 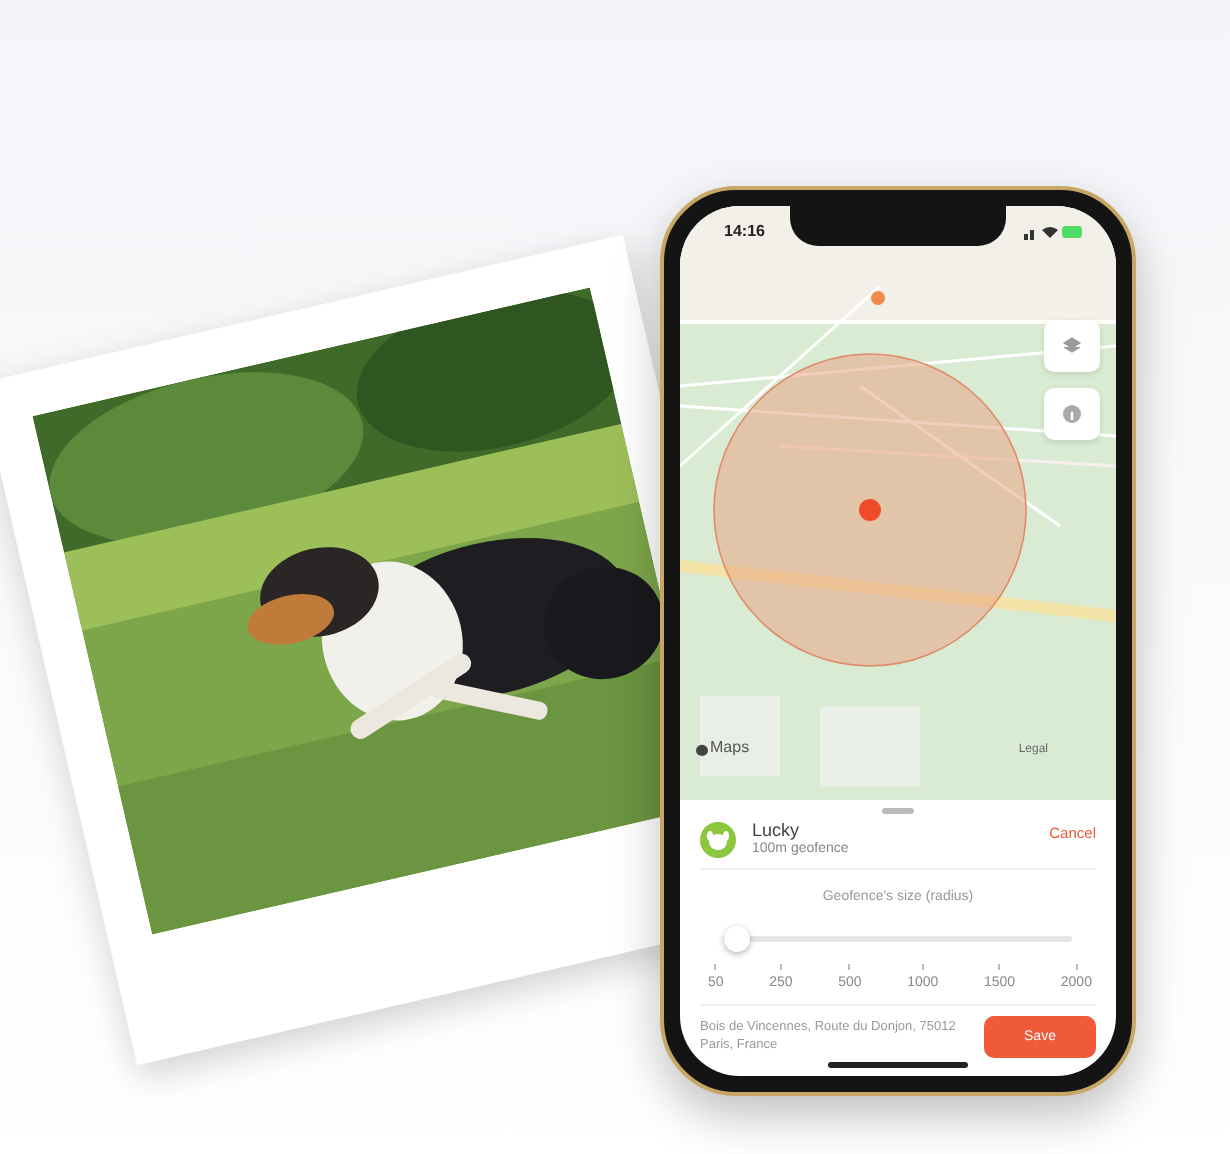 I want to click on map-attribution: Maps, so click(x=730, y=748).